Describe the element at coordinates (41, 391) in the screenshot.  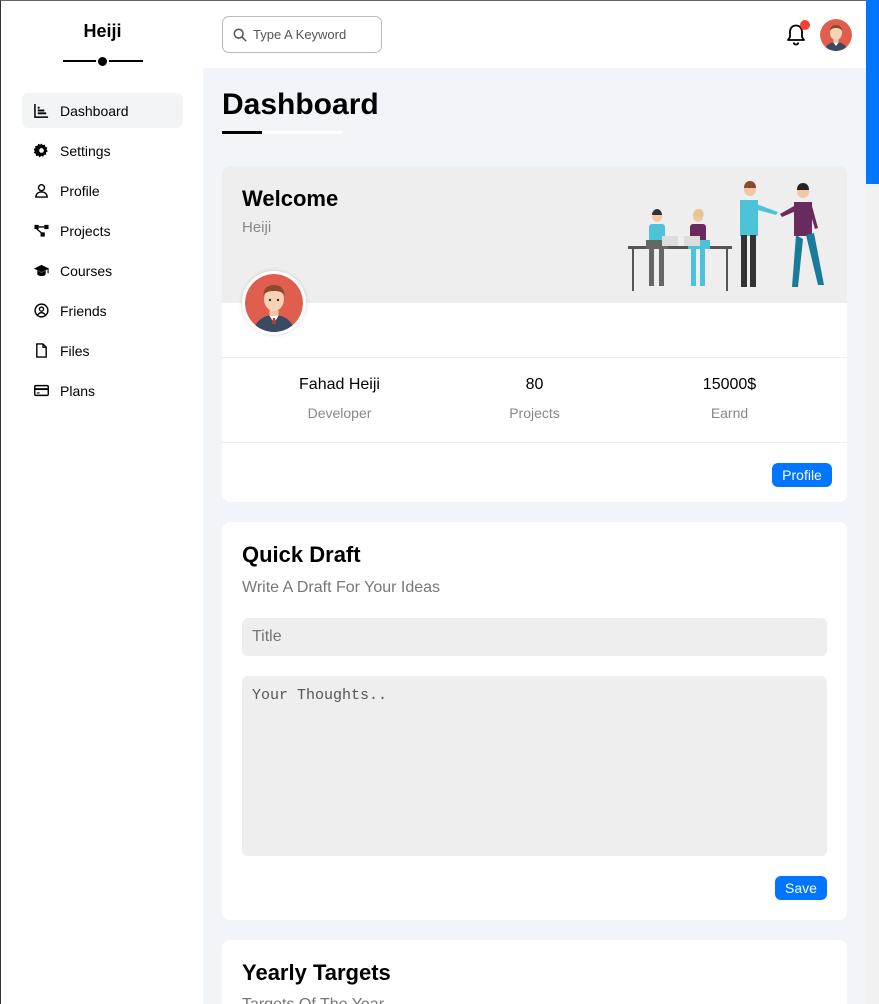
I see `credit-card-icon` at that location.